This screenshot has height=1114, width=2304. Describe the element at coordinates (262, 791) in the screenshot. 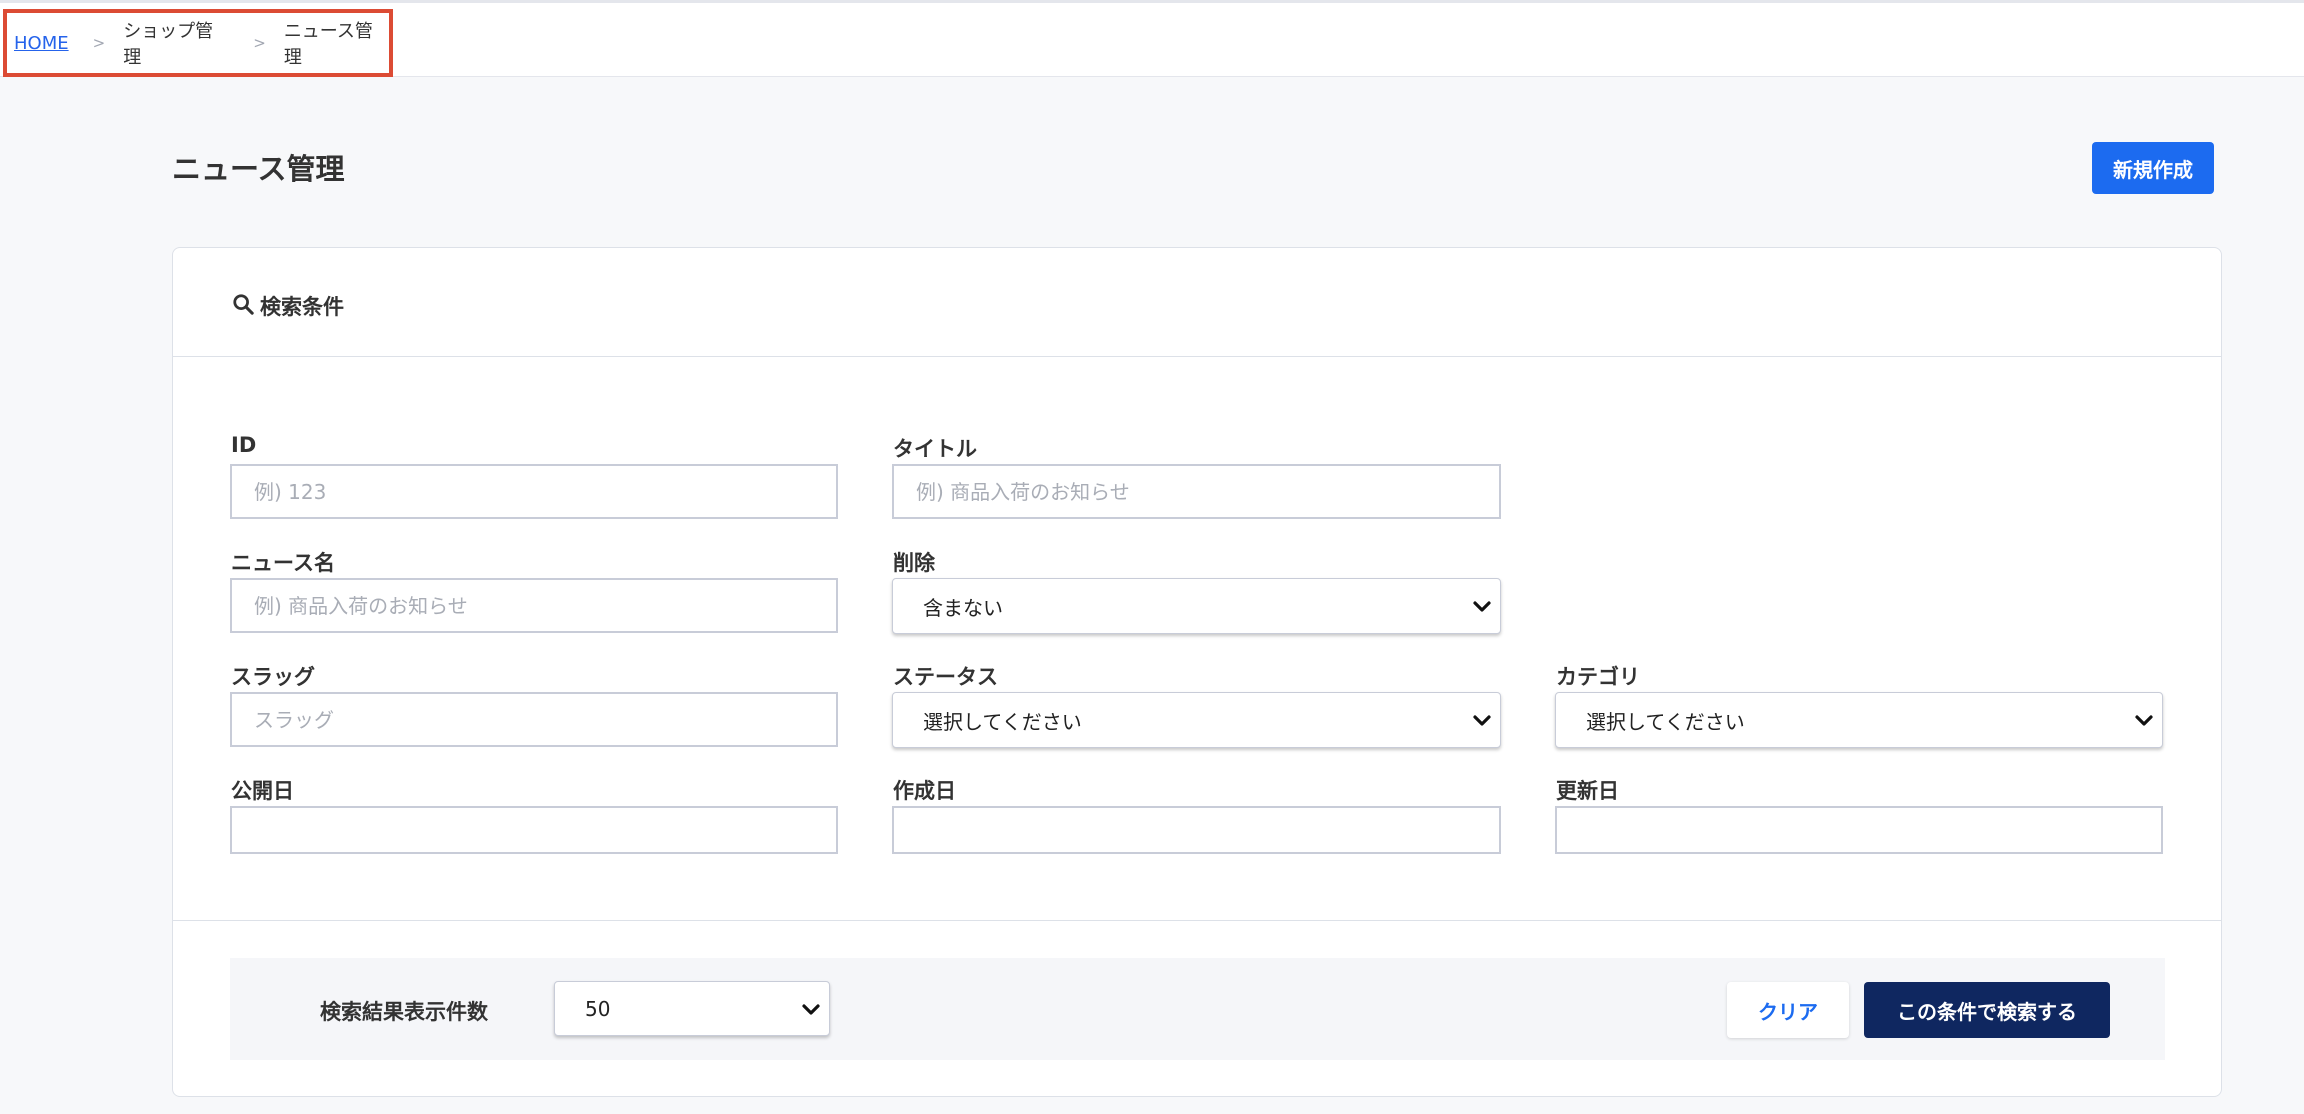

I see `published-date-label: 公開日` at that location.